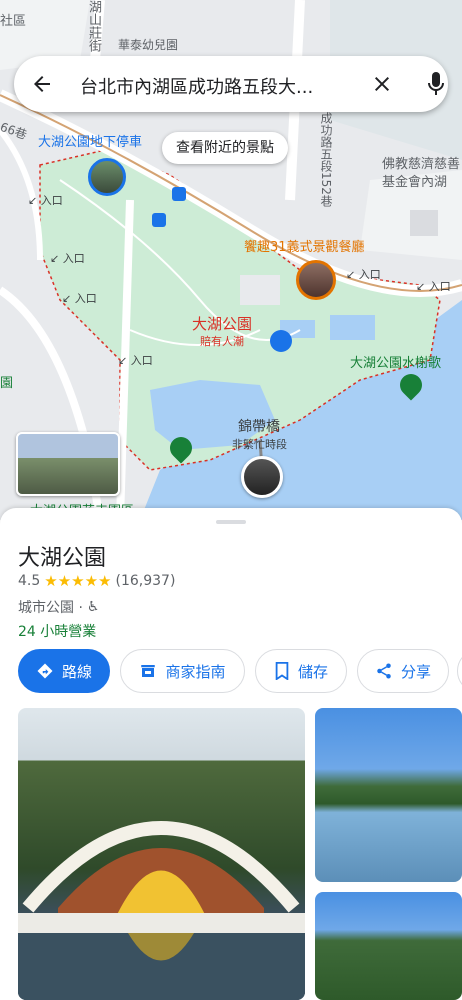 Image resolution: width=462 pixels, height=1000 pixels. I want to click on directions-button: 路線, so click(64, 671).